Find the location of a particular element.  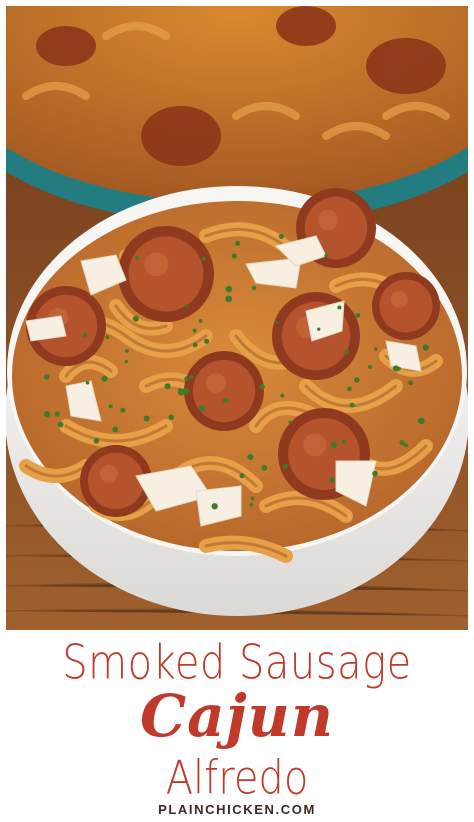

title-line-cajun: Cajun is located at coordinates (237, 716).